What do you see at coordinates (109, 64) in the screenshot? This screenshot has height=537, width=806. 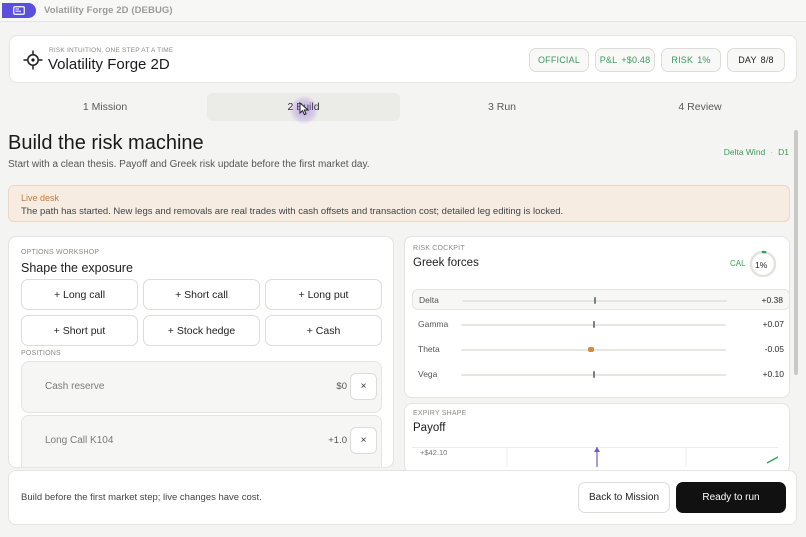 I see `app-title: Volatility Forge 2D` at bounding box center [109, 64].